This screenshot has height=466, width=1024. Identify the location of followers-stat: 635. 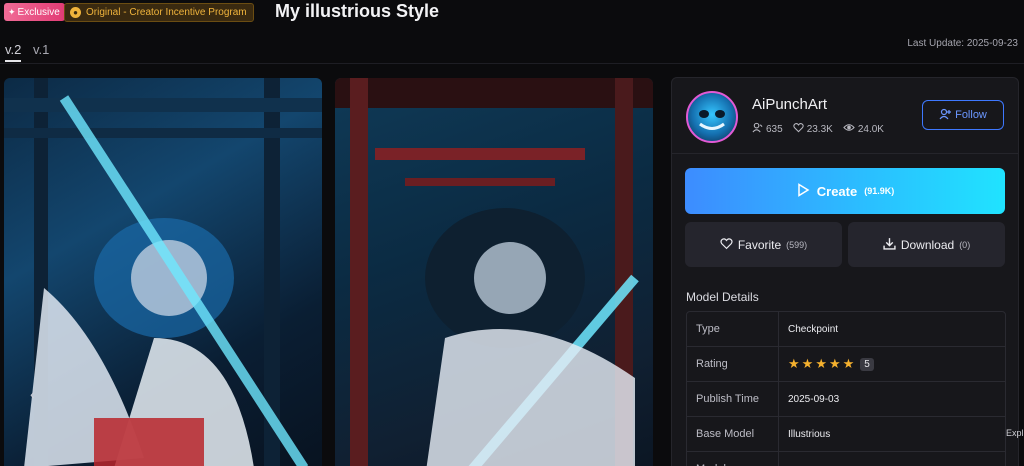
(767, 129).